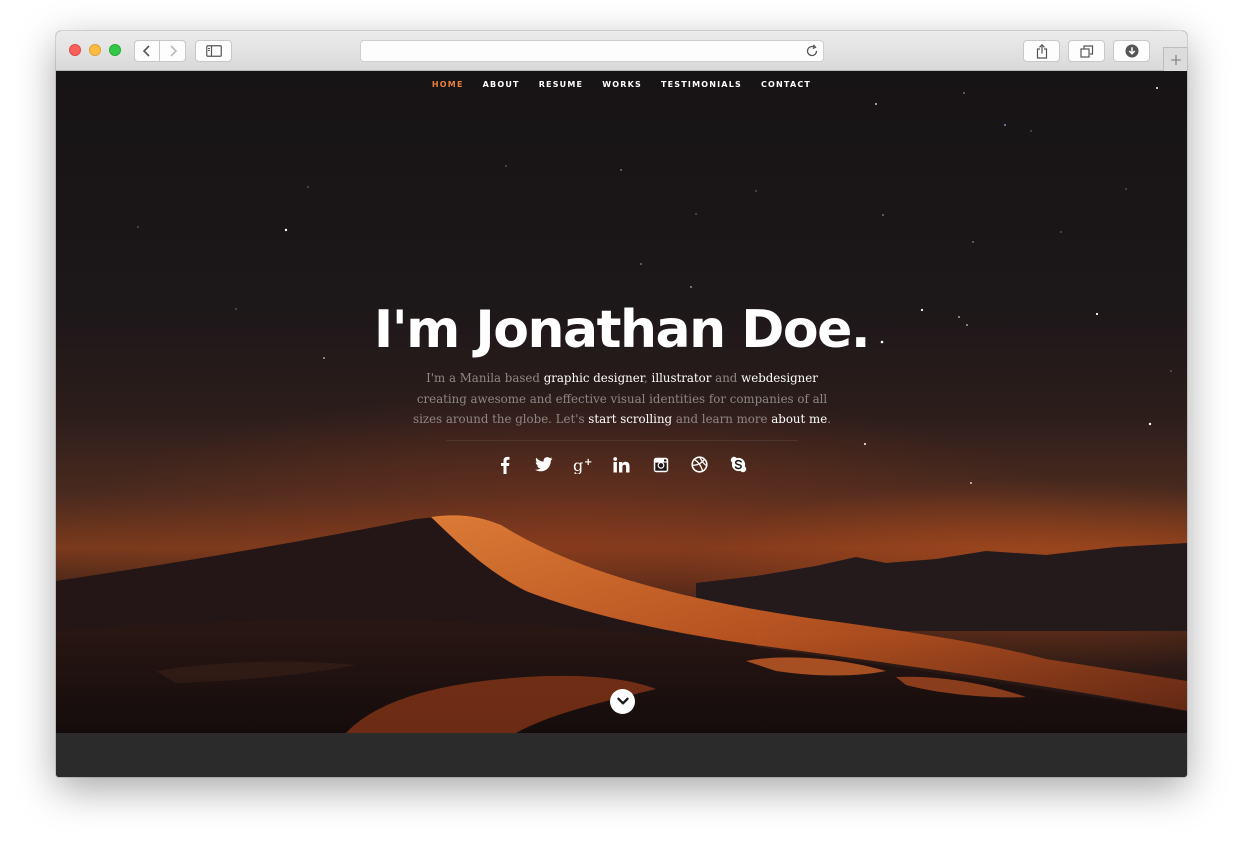 The image size is (1243, 857). I want to click on dribbble-icon, so click(699, 464).